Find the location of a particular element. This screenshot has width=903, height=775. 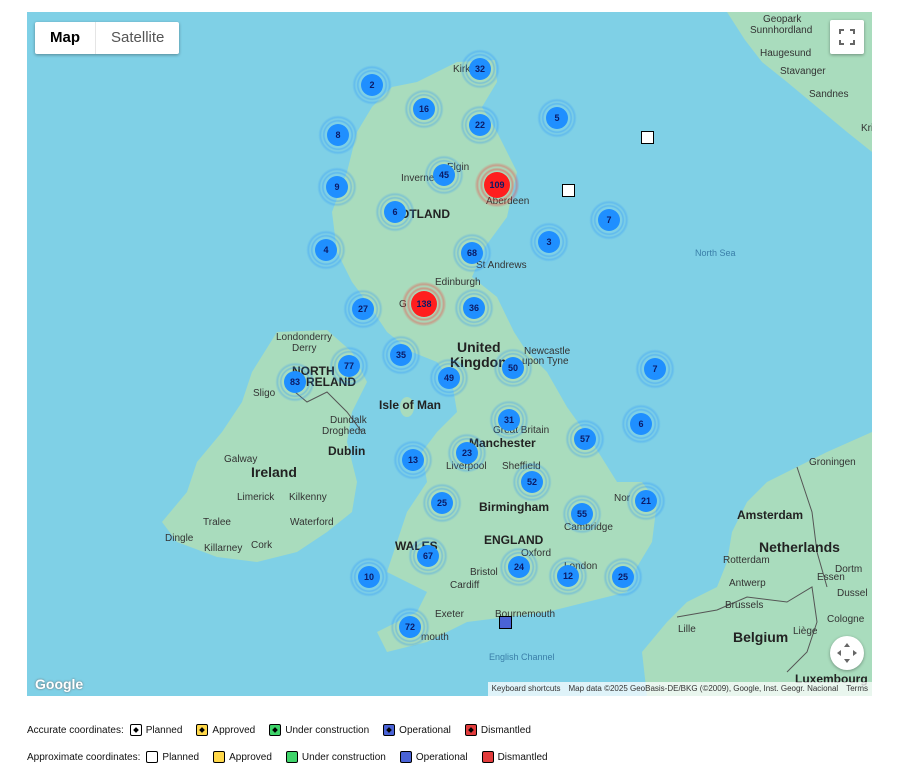

cluster-marker: 22 is located at coordinates (480, 125).